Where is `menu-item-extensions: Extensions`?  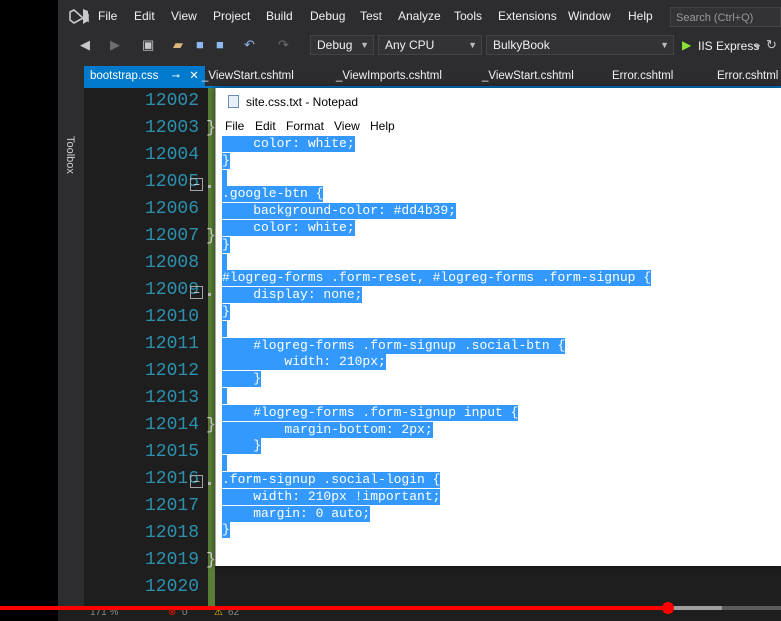
menu-item-extensions: Extensions is located at coordinates (527, 16).